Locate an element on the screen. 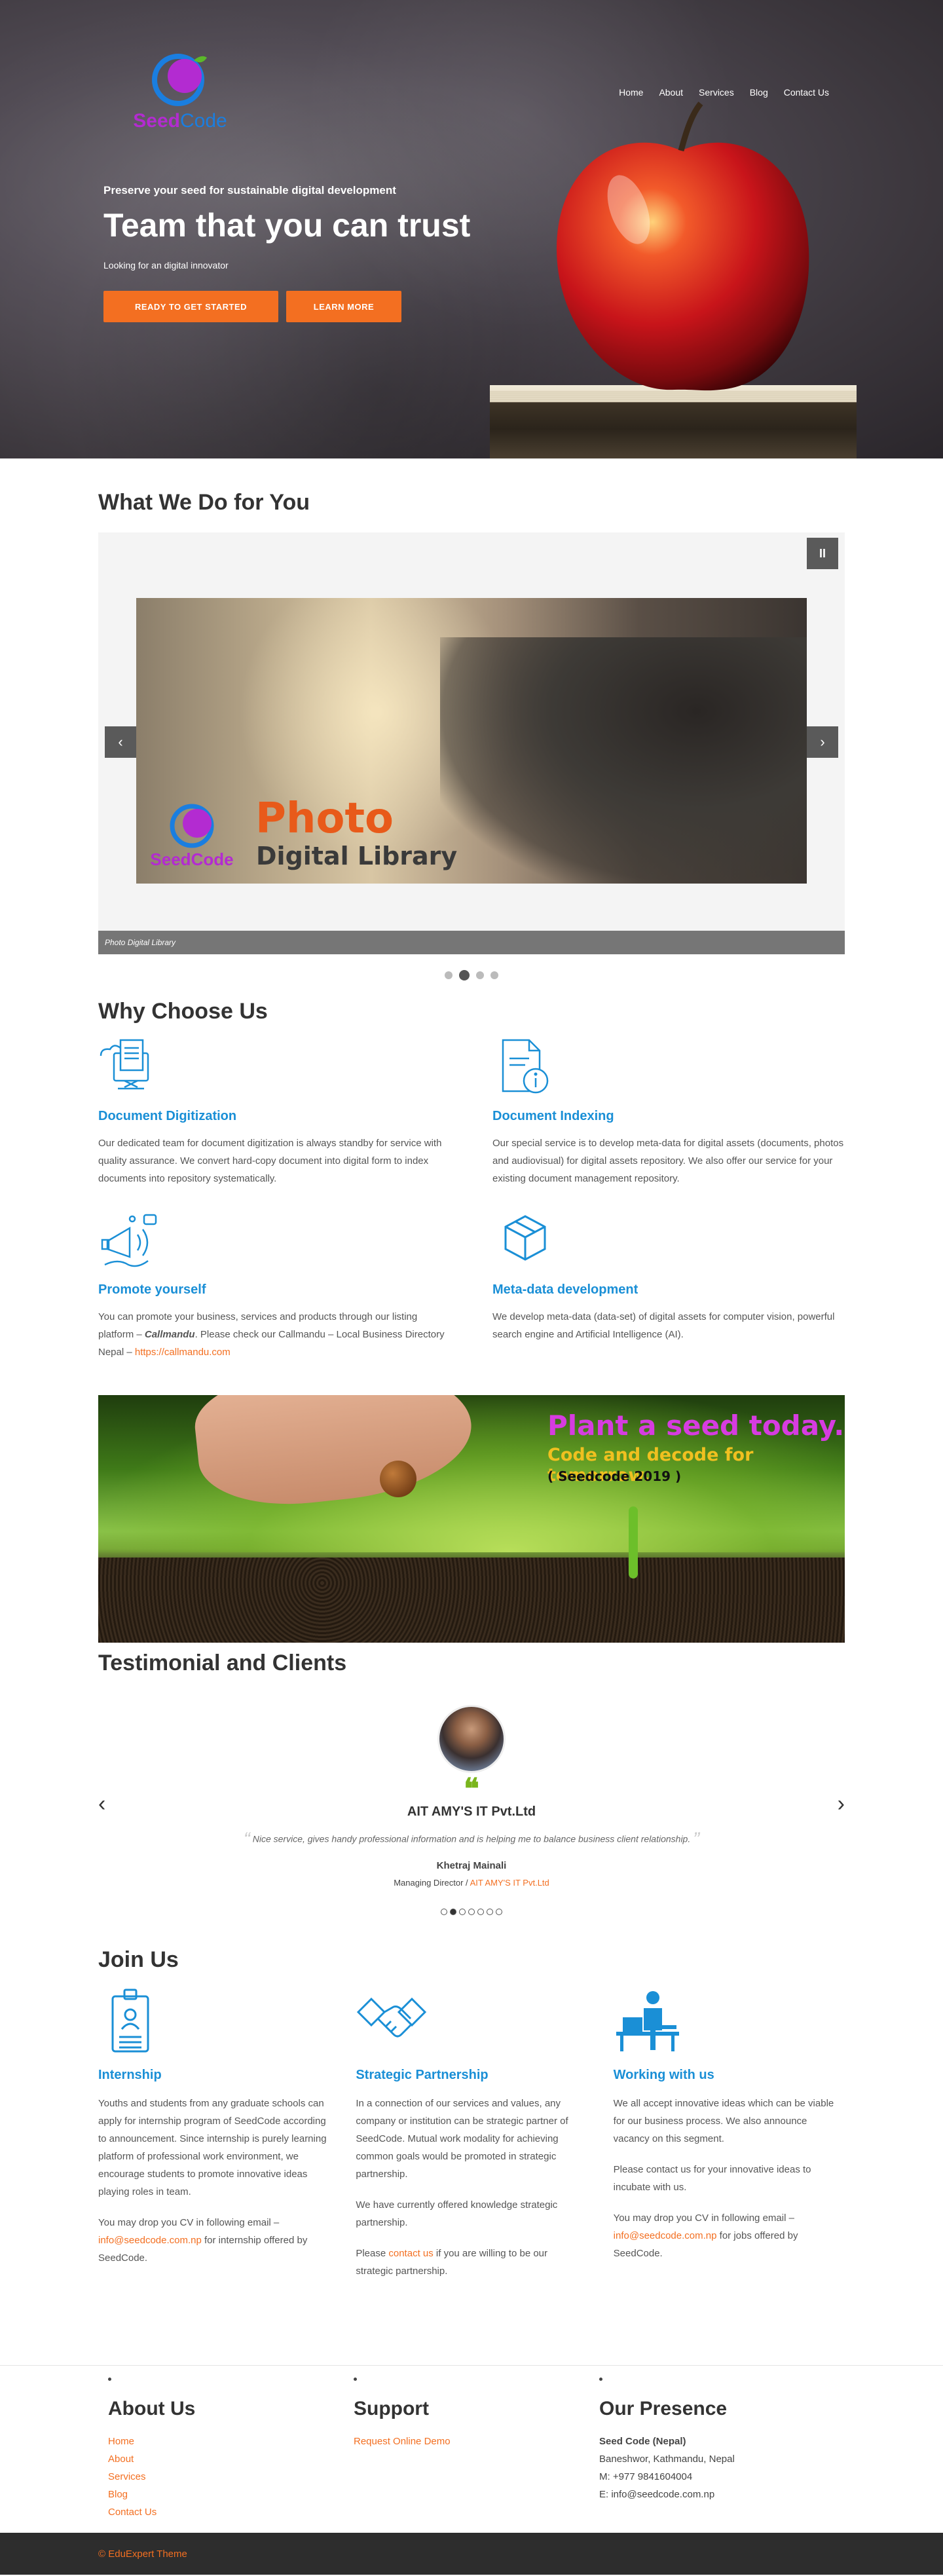  footer-link-services: Services is located at coordinates (231, 2476).